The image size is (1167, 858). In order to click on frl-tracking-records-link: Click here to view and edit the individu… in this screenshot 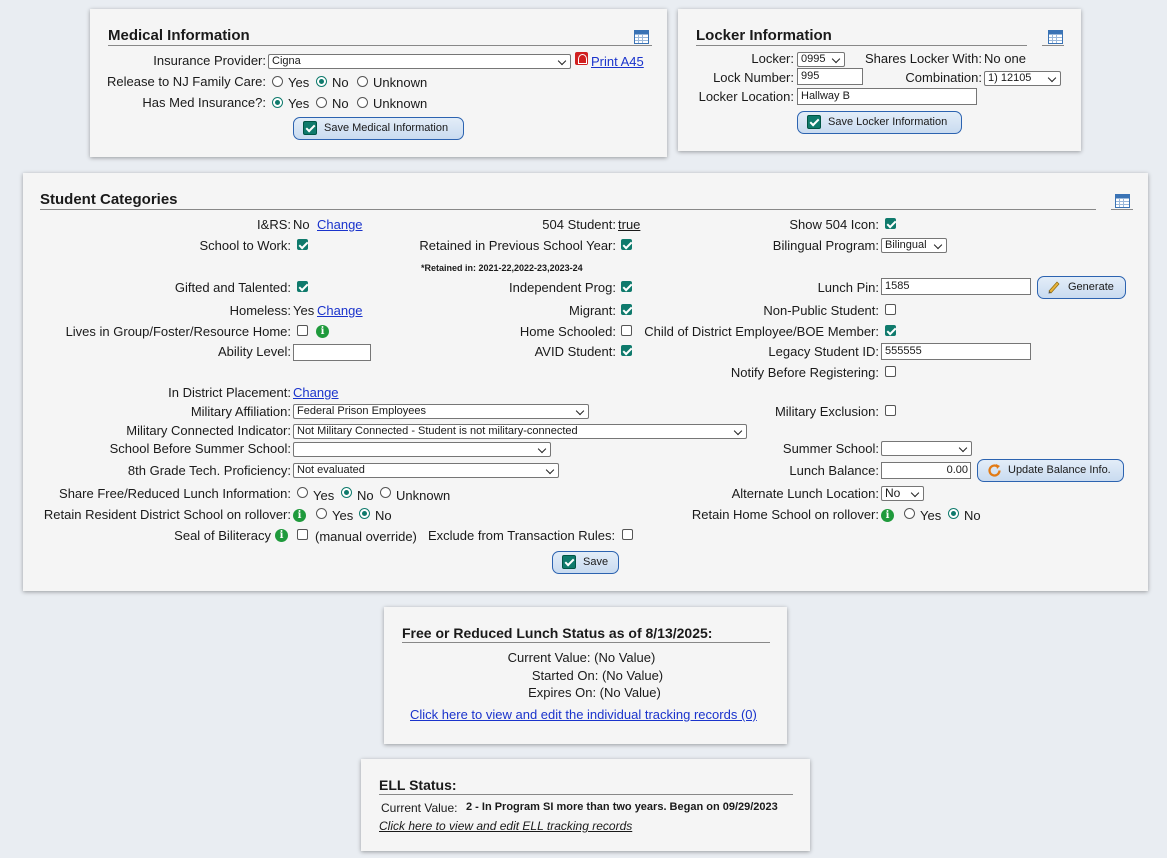, I will do `click(583, 714)`.